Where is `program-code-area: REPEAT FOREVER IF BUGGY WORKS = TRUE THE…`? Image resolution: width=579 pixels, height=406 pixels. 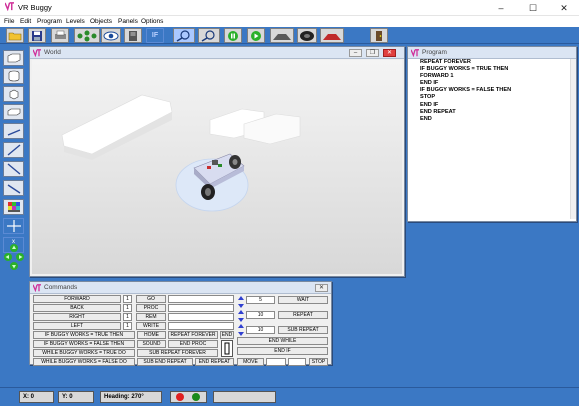 program-code-area: REPEAT FOREVER IF BUGGY WORKS = TRUE THE… is located at coordinates (495, 91).